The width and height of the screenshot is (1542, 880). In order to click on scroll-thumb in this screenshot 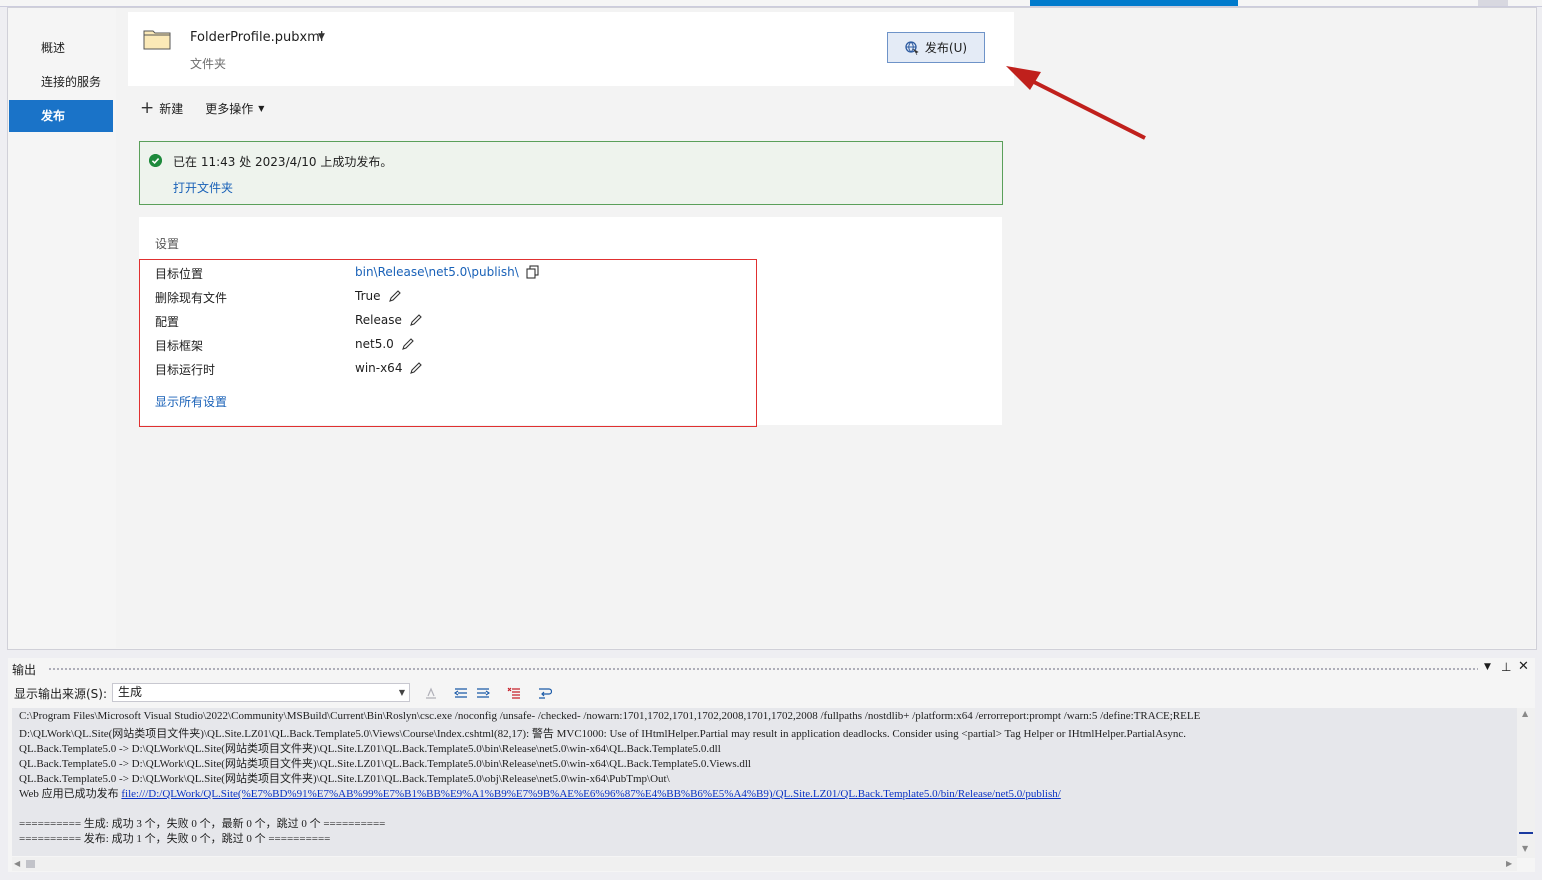, I will do `click(30, 864)`.